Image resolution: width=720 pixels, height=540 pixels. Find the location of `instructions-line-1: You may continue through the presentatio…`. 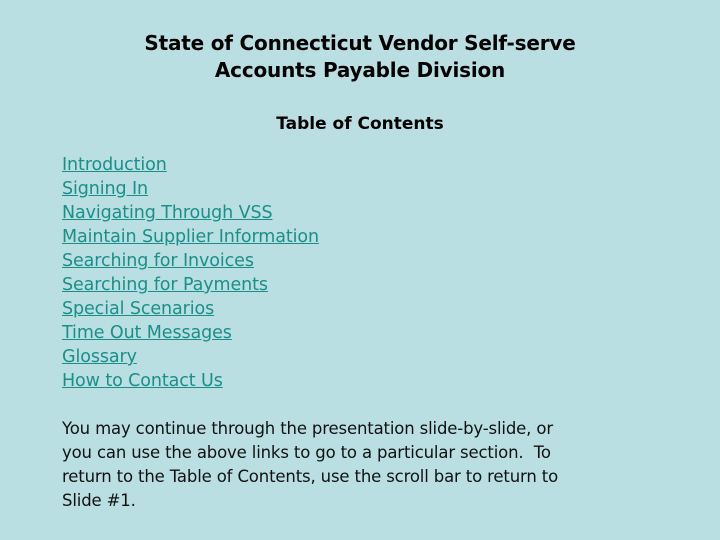

instructions-line-1: You may continue through the presentatio… is located at coordinates (307, 428).